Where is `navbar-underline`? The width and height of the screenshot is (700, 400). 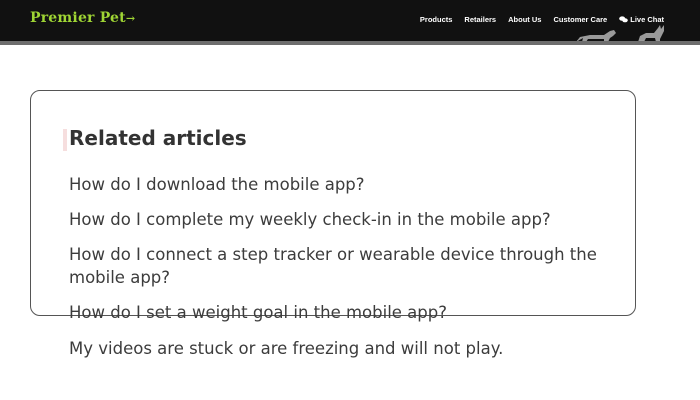 navbar-underline is located at coordinates (350, 43).